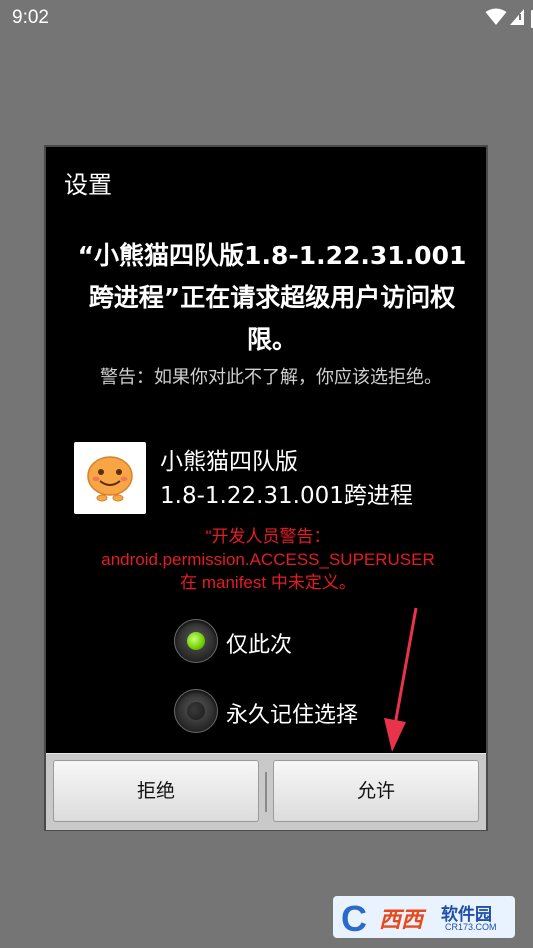 The image size is (533, 948). I want to click on request-message: “小熊猫四队版1.8-1.22.31.001跨进程”正在请求超级用户访问权限。, so click(272, 297).